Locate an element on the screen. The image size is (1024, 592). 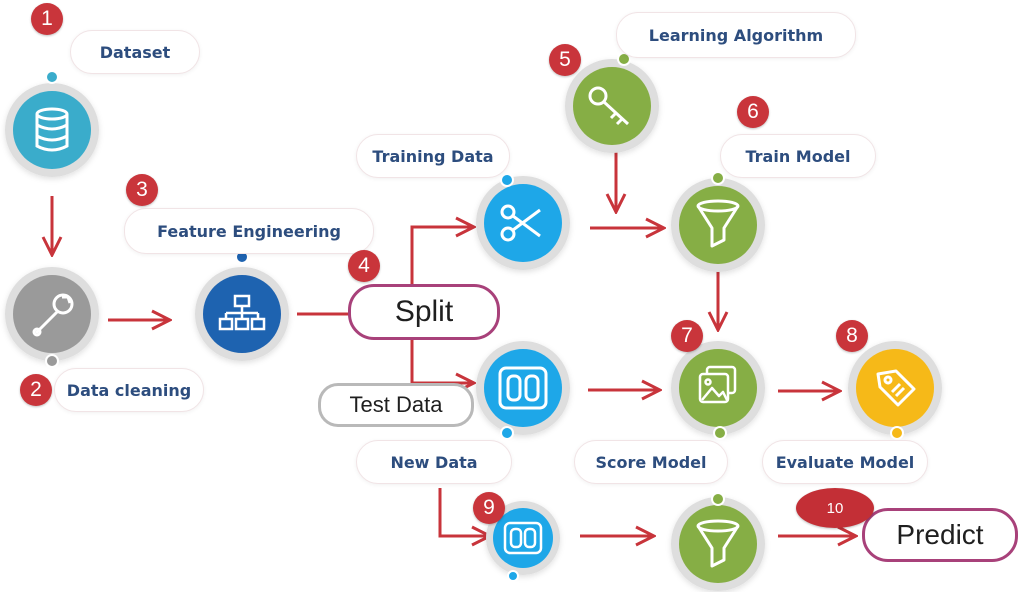
label-dataset: Dataset is located at coordinates (135, 52).